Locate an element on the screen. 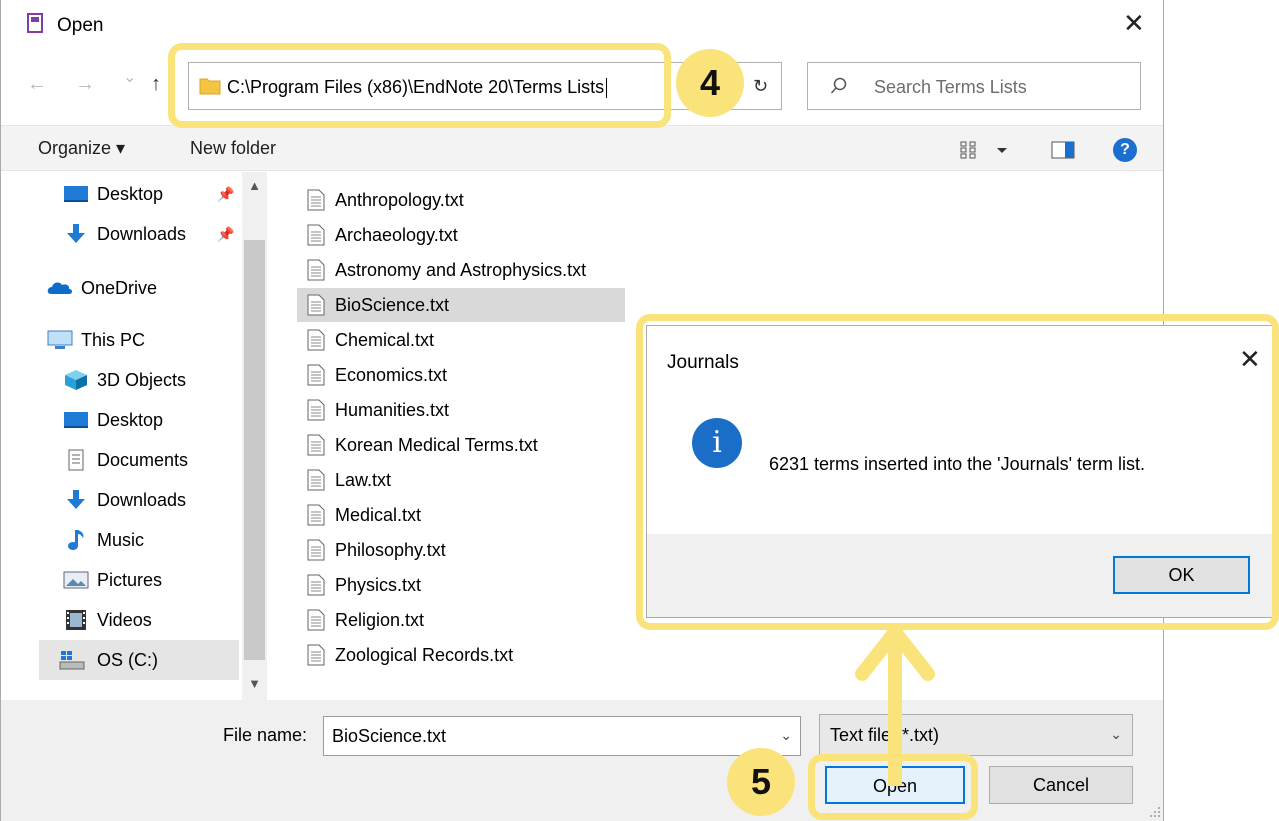 This screenshot has height=821, width=1279. organize-button: Organize ▾ is located at coordinates (81, 148).